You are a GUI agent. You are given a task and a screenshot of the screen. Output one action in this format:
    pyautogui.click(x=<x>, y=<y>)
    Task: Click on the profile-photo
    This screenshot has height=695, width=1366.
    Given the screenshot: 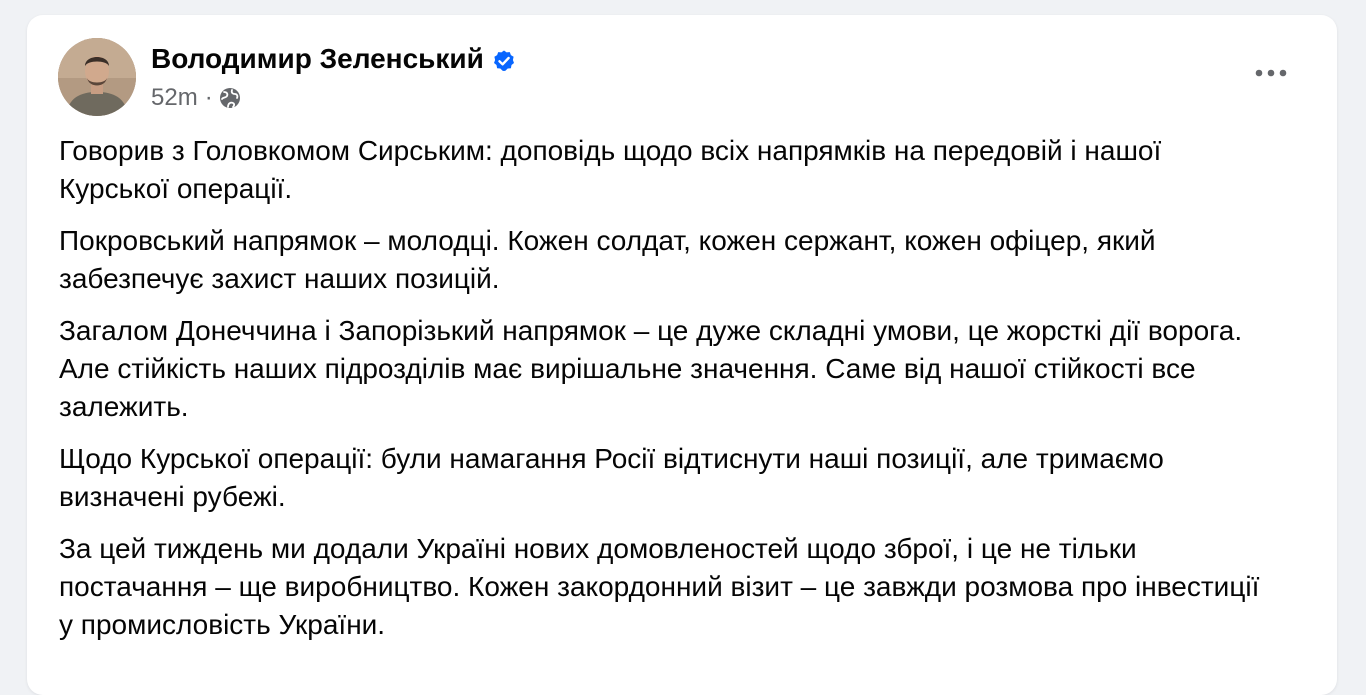 What is the action you would take?
    pyautogui.click(x=97, y=77)
    